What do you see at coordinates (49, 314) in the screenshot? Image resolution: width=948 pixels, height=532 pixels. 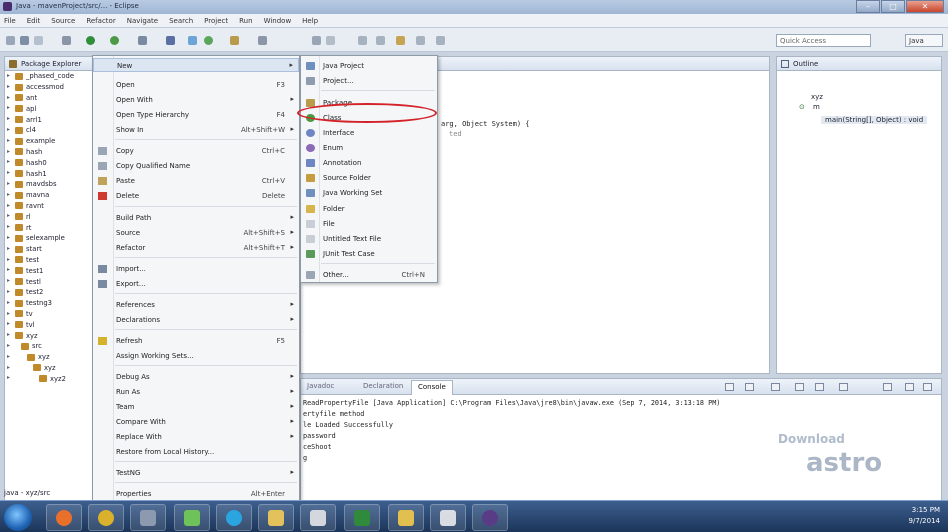 I see `project-tree-item: ▸ tv` at bounding box center [49, 314].